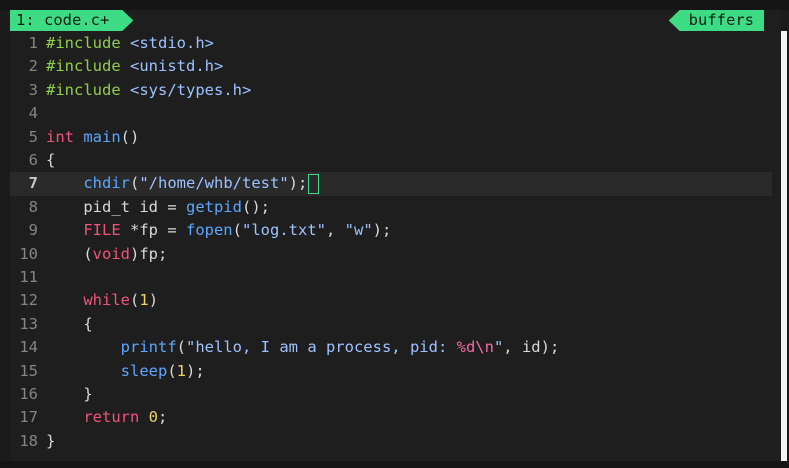 The image size is (789, 468). Describe the element at coordinates (475, 347) in the screenshot. I see `code-token: %d\n` at that location.